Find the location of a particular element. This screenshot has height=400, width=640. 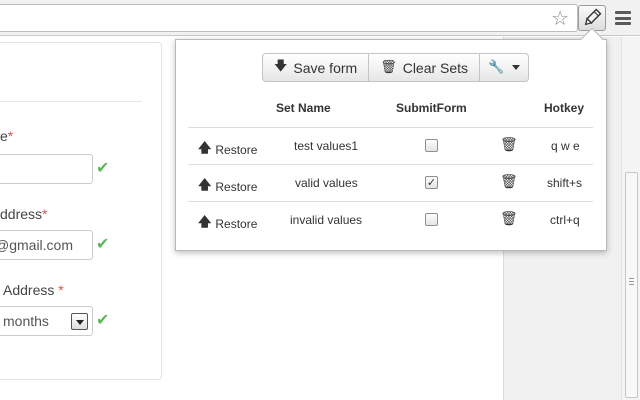

arrow-down-icon: 🡇 is located at coordinates (281, 66).